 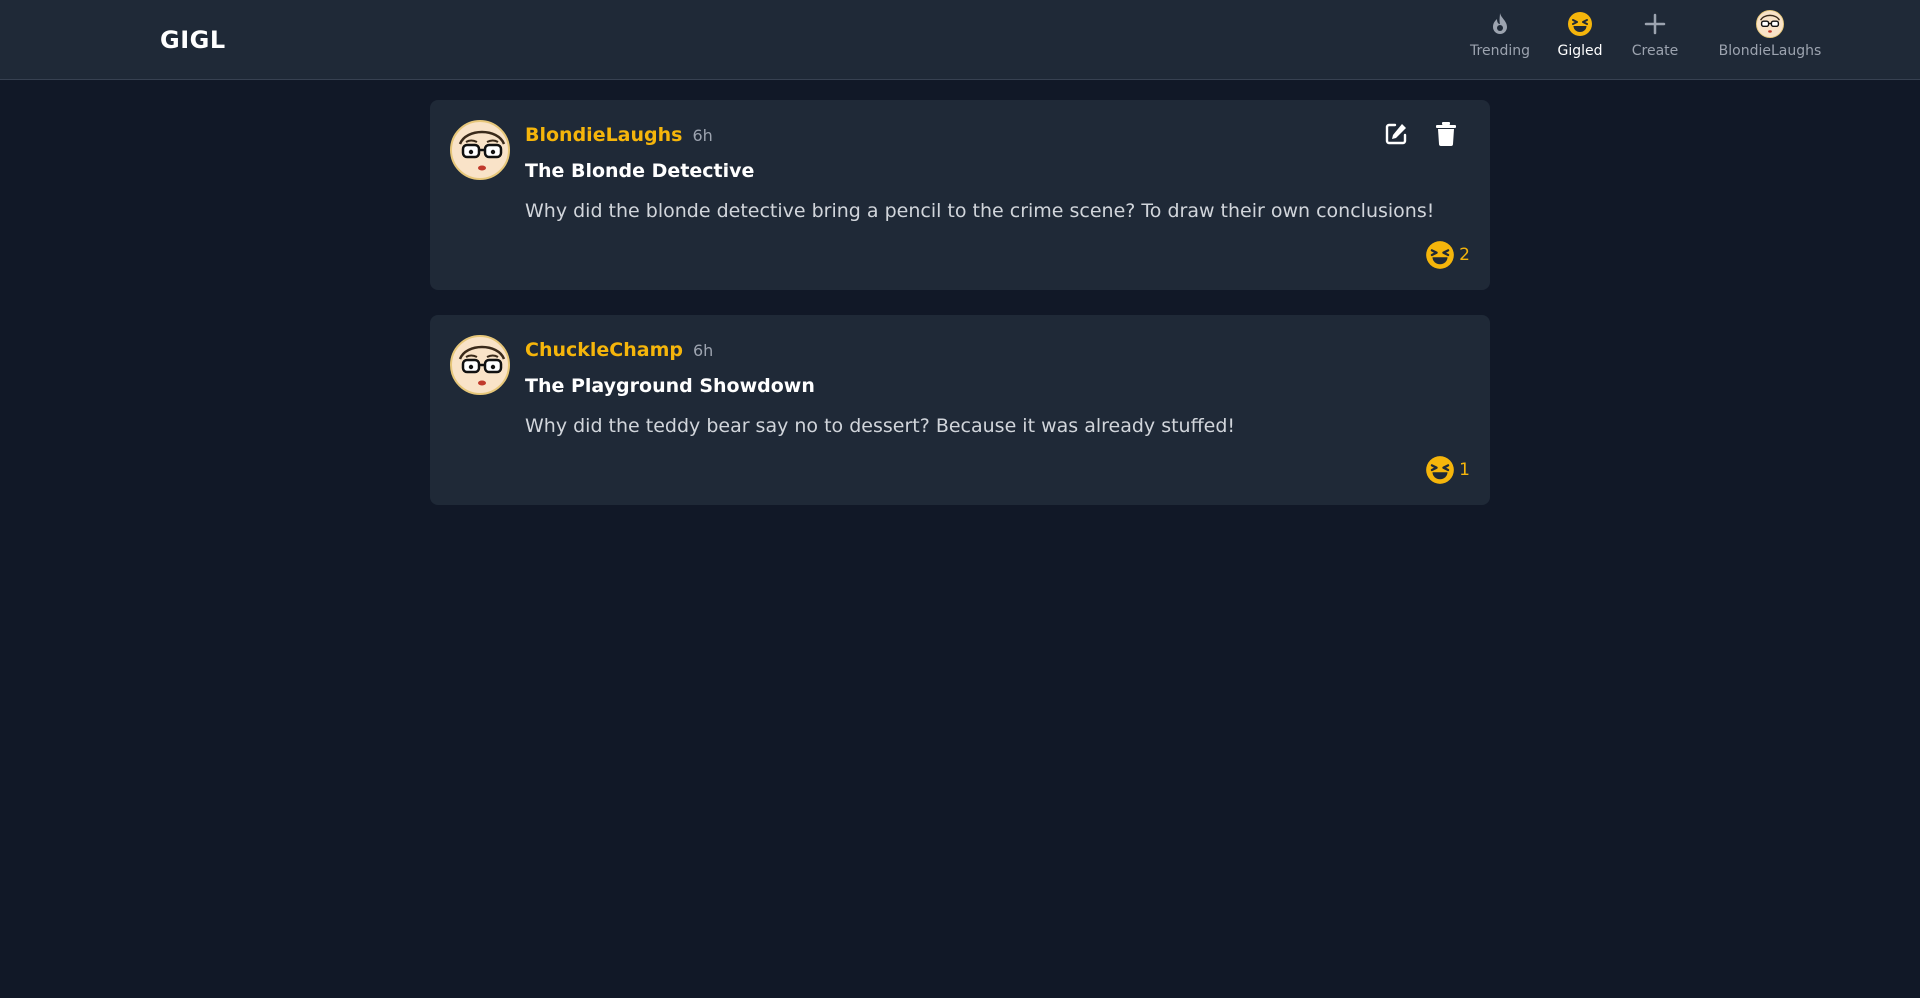 I want to click on giggle-count: 2, so click(x=1464, y=255).